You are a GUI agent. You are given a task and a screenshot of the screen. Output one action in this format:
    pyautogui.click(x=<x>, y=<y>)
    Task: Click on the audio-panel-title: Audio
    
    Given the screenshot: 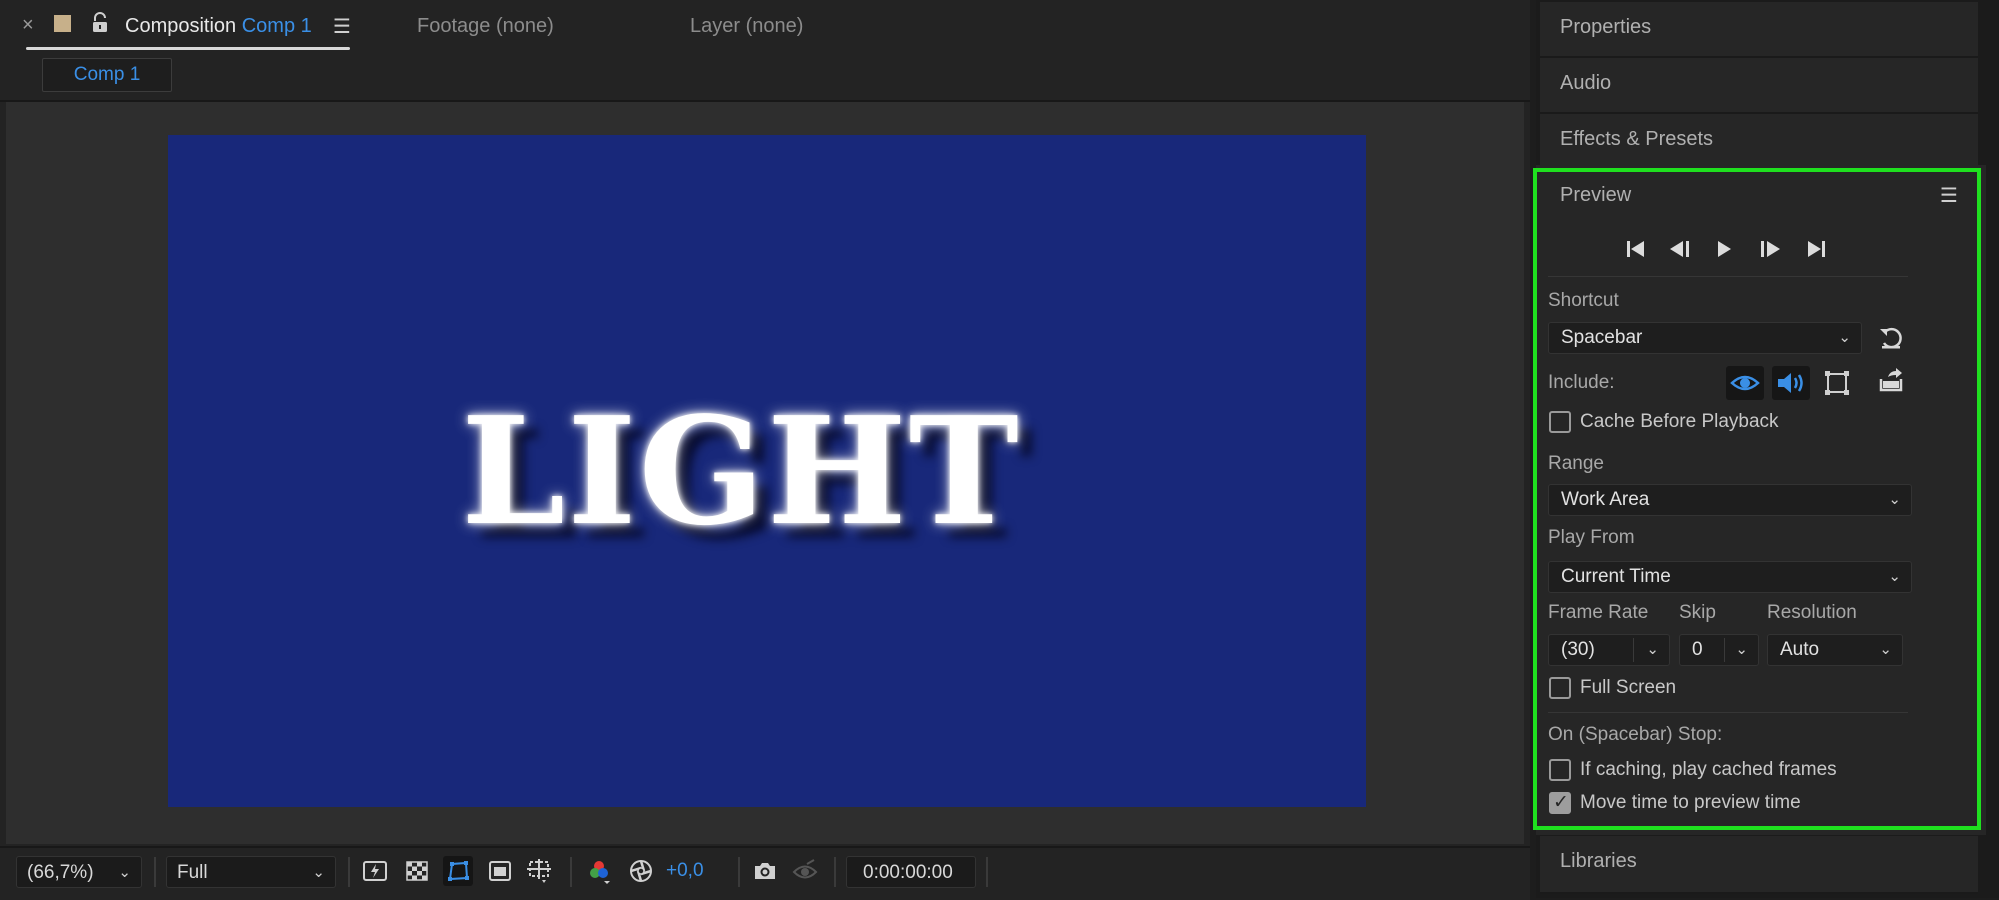 What is the action you would take?
    pyautogui.click(x=1586, y=83)
    